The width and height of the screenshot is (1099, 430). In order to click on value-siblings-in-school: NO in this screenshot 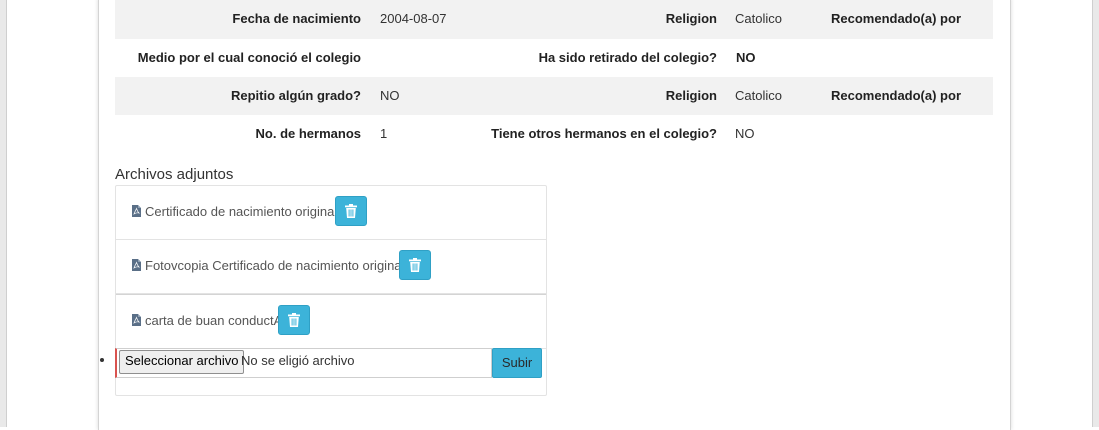, I will do `click(745, 133)`.